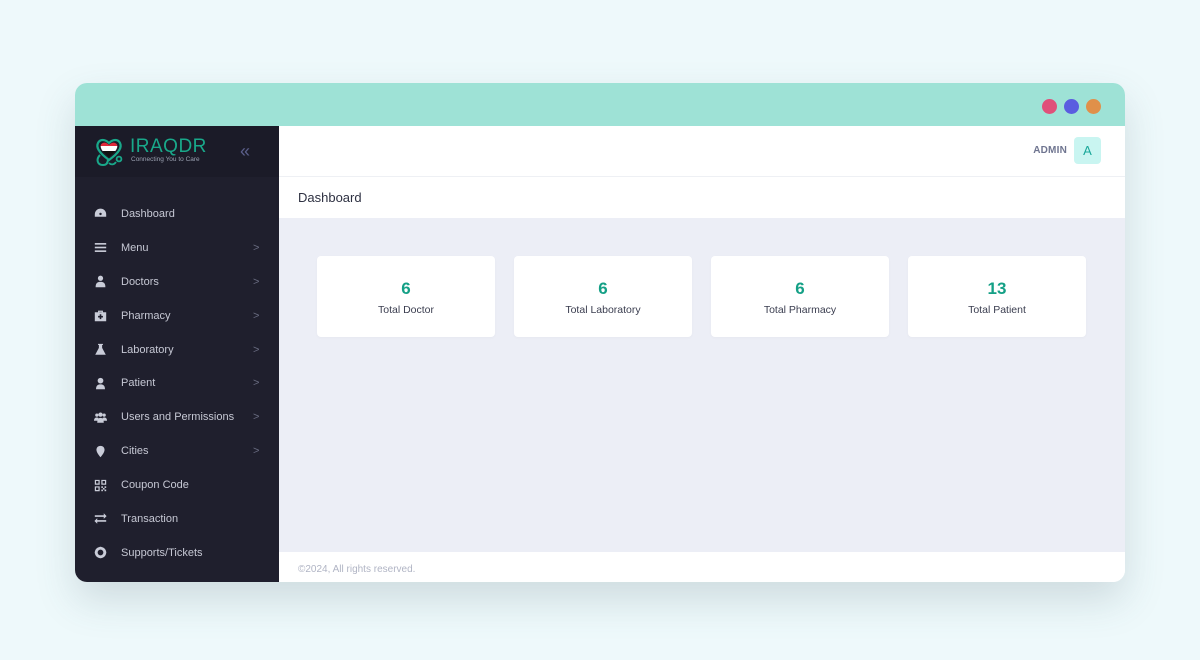 The image size is (1200, 660). I want to click on stat-label: Total Patient, so click(997, 310).